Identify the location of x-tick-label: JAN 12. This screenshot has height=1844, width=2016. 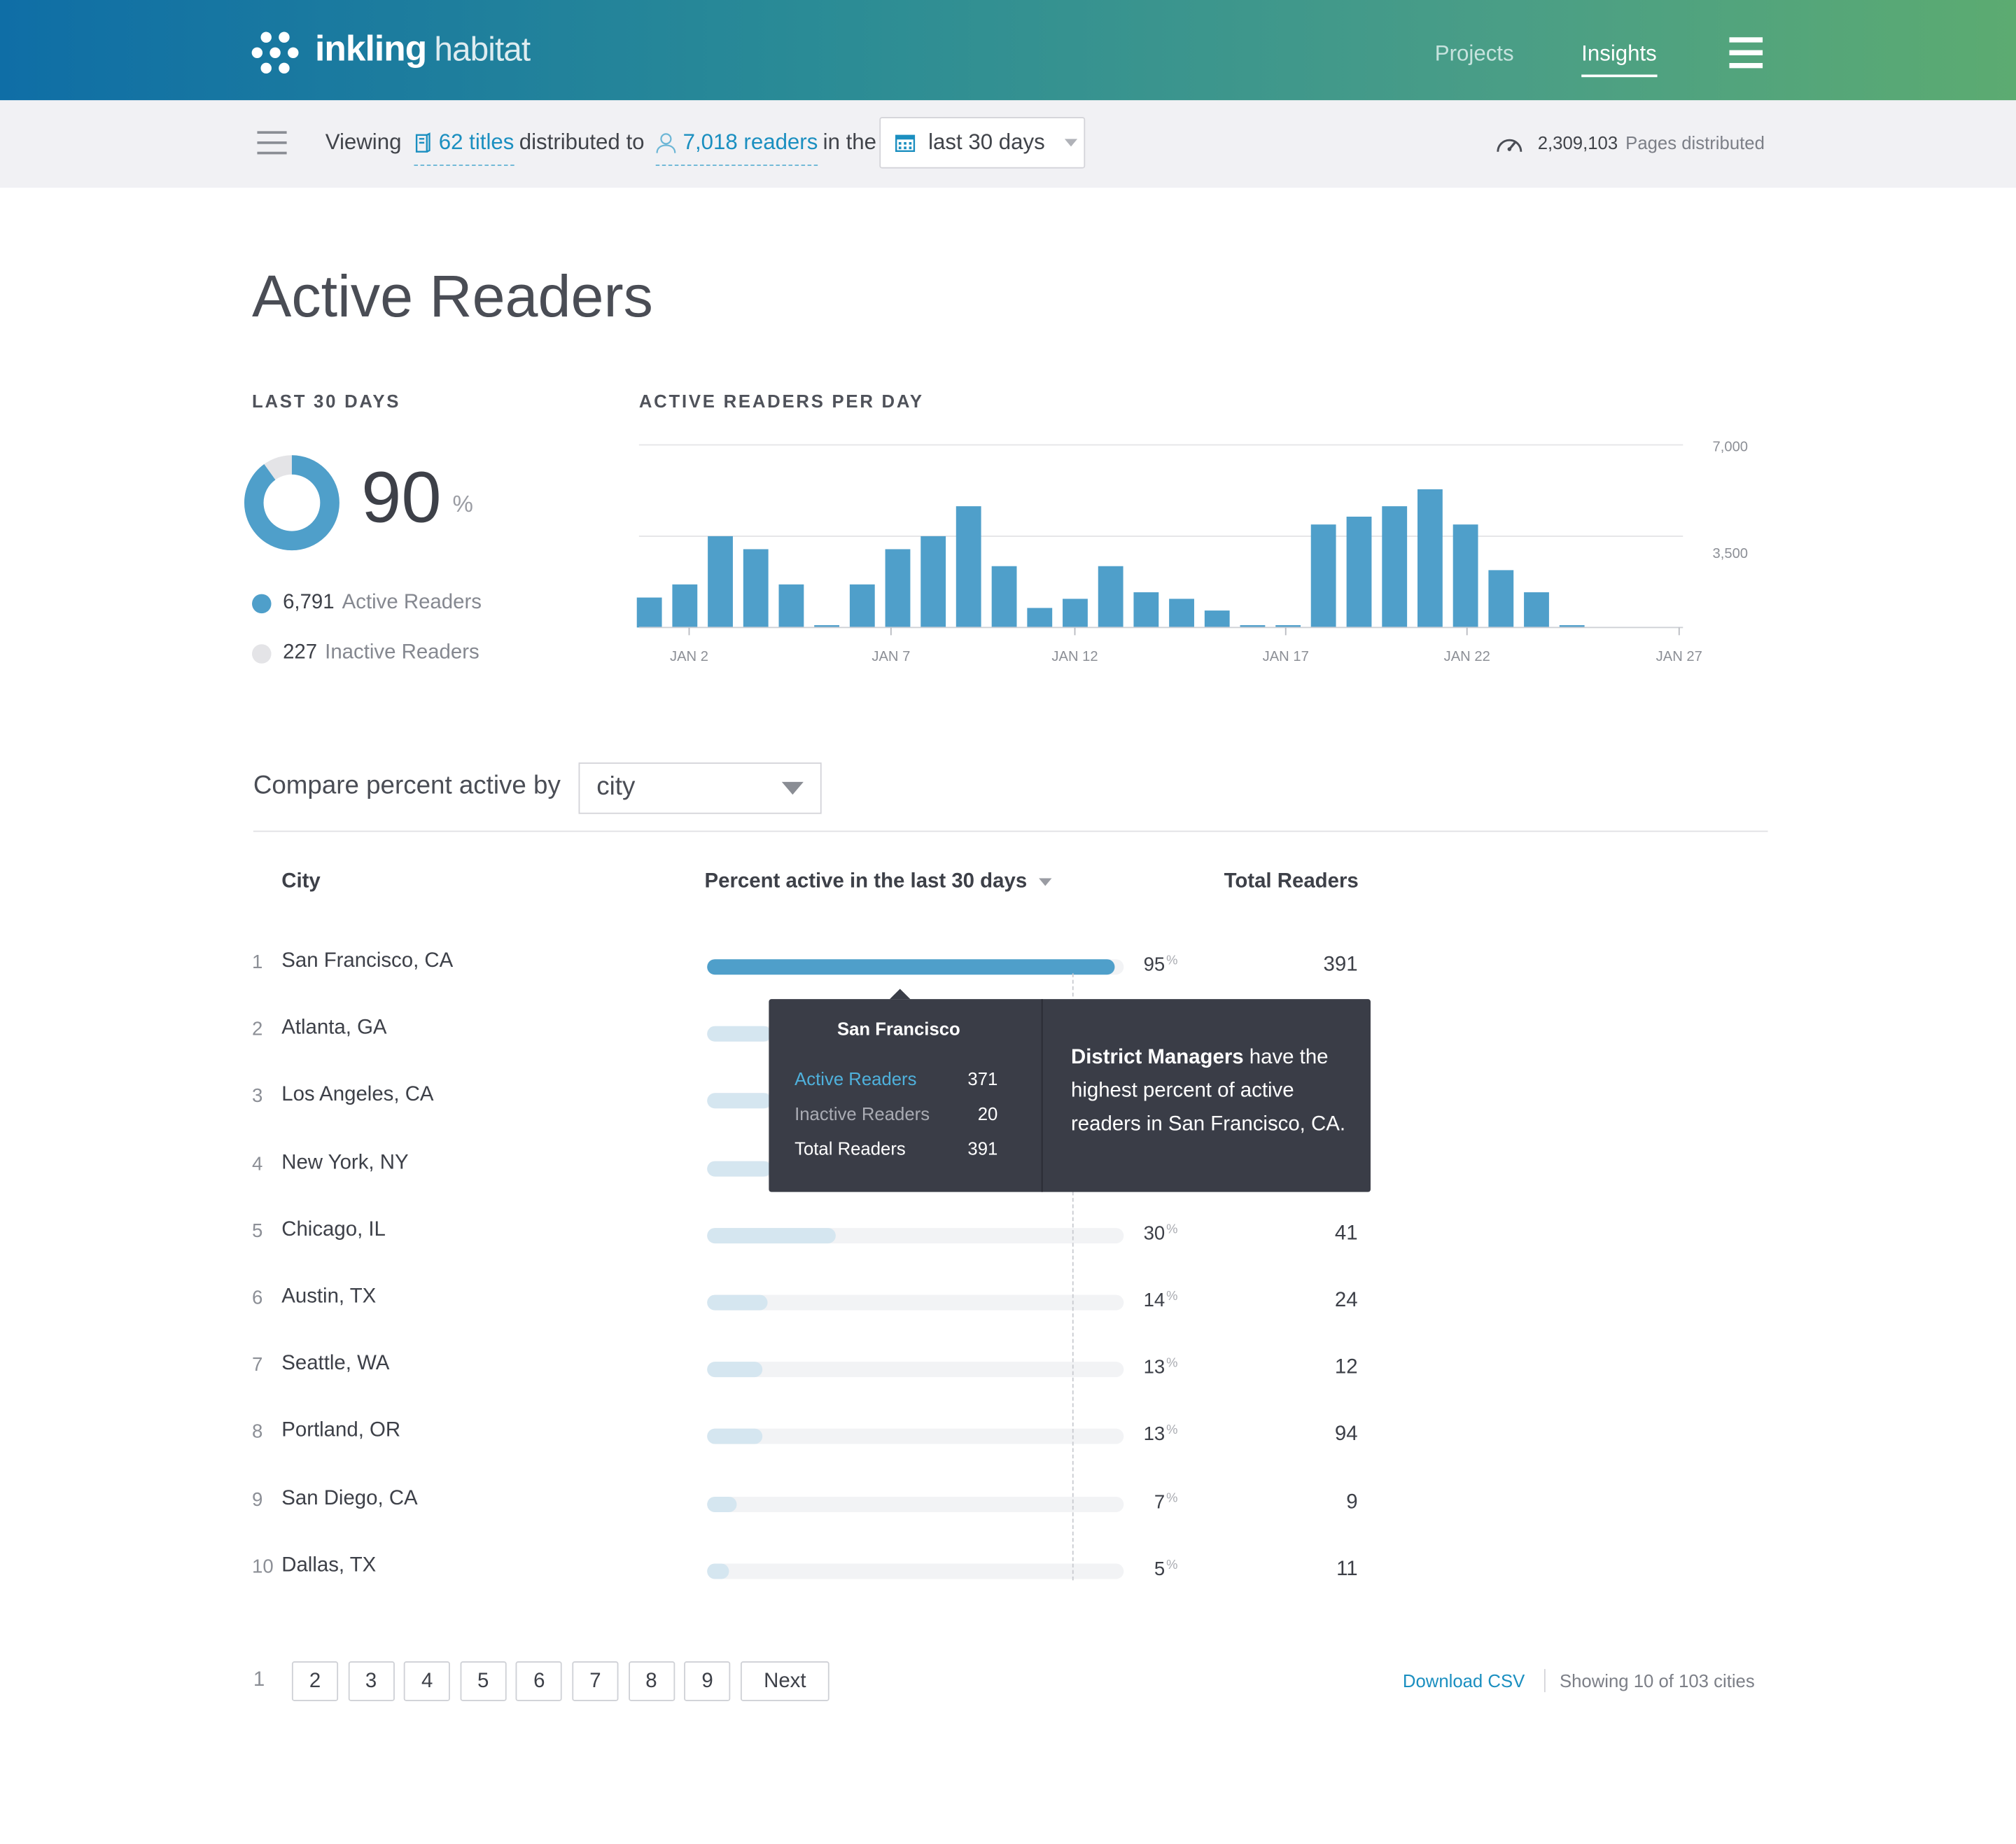
(1074, 656).